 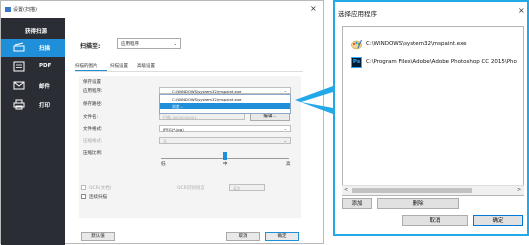 What do you see at coordinates (36, 32) in the screenshot?
I see `sidebar-header: 获得扫源` at bounding box center [36, 32].